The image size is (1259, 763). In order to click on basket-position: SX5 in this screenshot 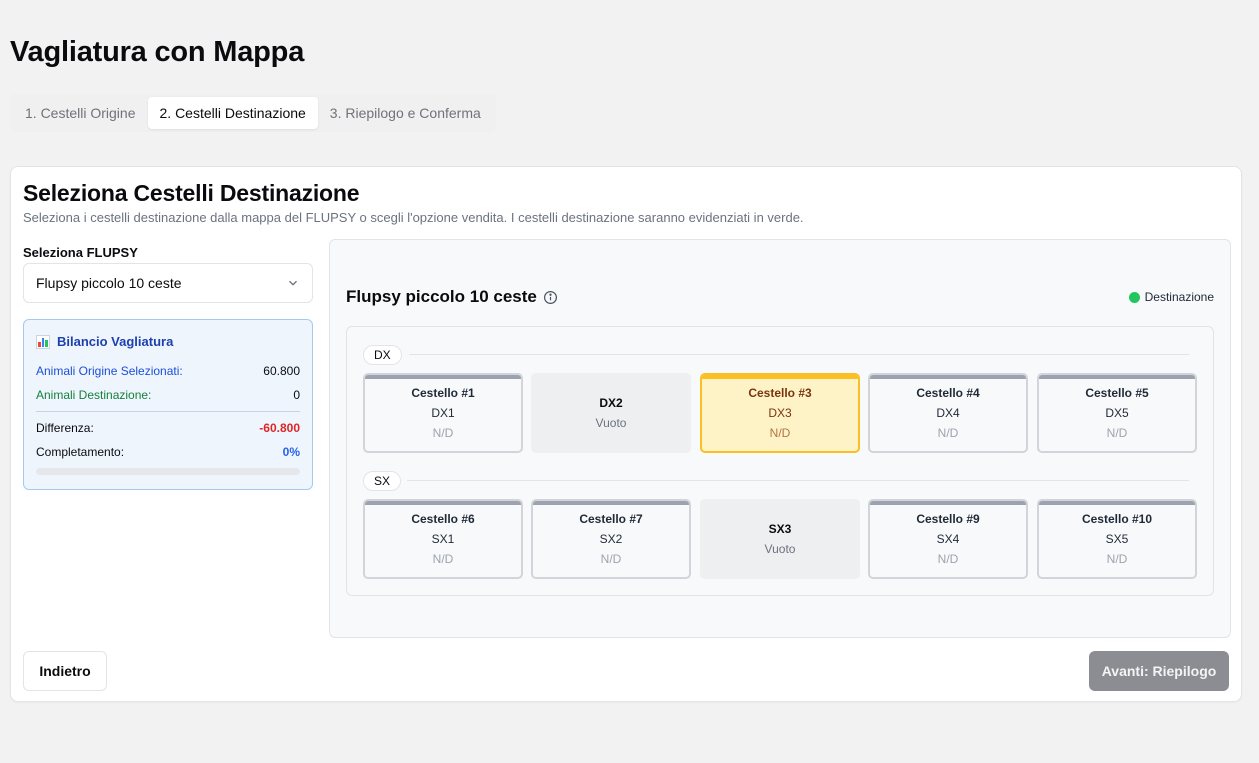, I will do `click(1117, 539)`.